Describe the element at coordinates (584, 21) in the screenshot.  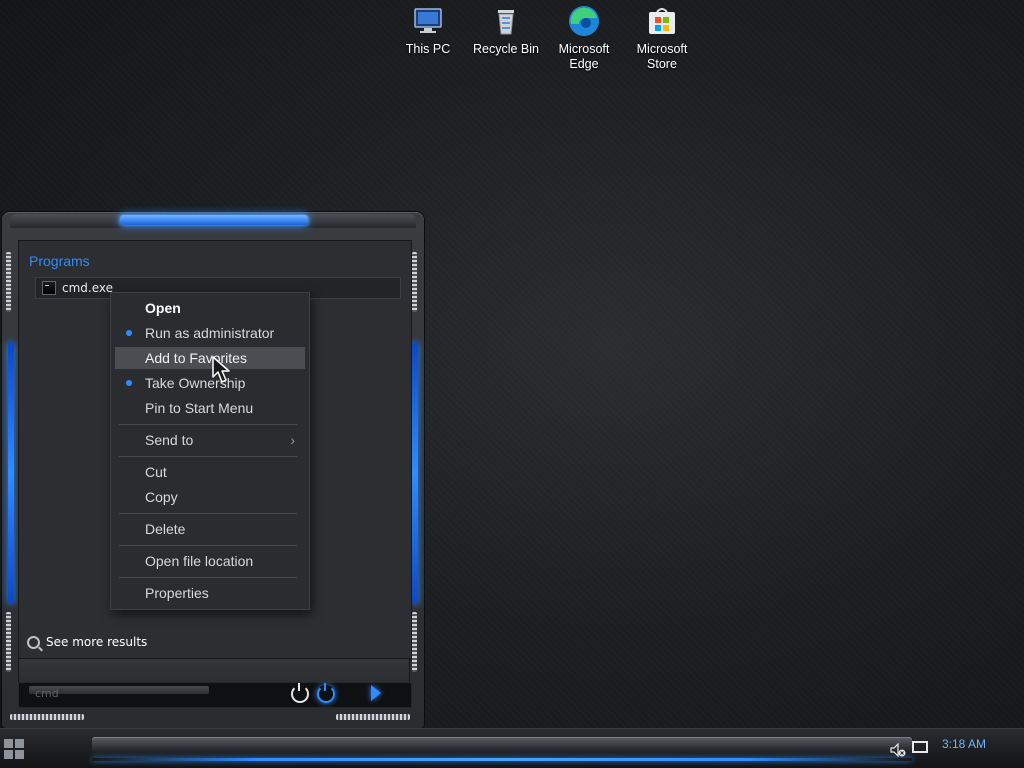
I see `edge-icon` at that location.